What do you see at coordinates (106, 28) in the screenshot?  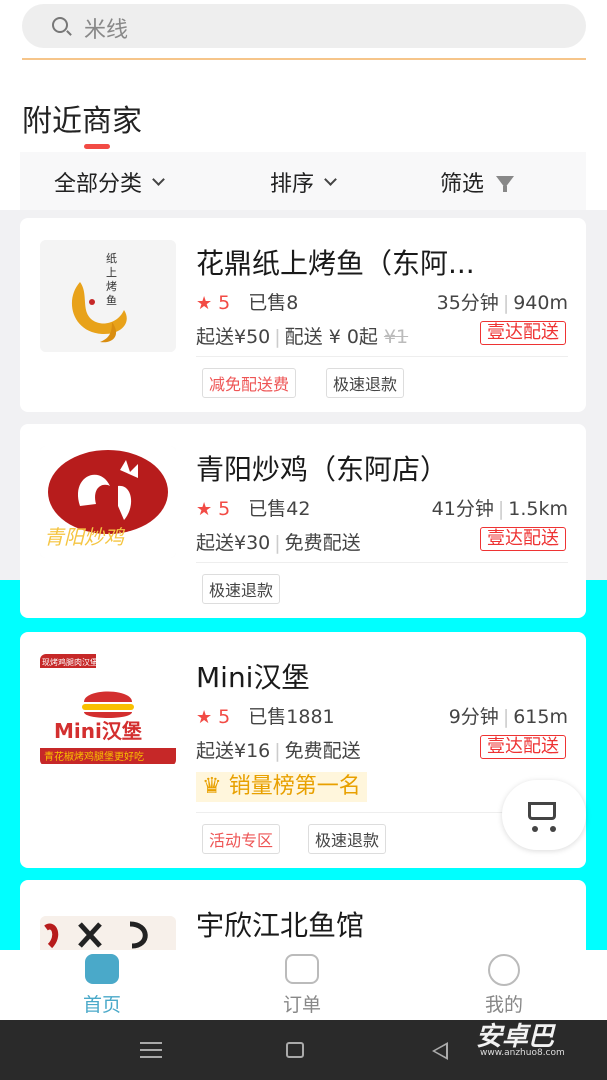 I see `search-placeholder: 米线` at bounding box center [106, 28].